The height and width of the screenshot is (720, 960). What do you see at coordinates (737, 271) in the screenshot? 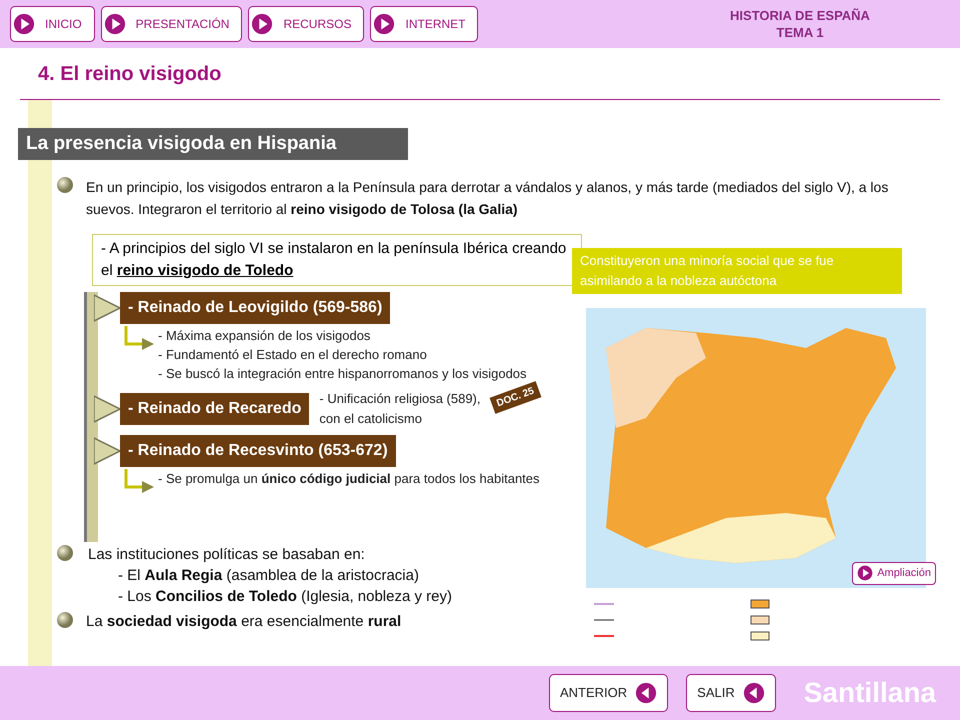
I see `note-box: Constituyeron una minoría social que se fue asimilando a la nobleza autóctona` at bounding box center [737, 271].